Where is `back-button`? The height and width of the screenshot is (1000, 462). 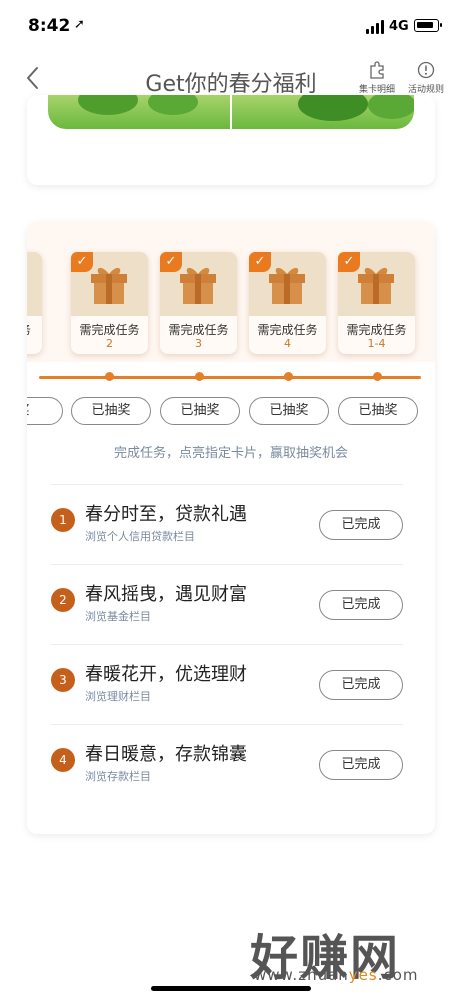
back-button is located at coordinates (34, 78).